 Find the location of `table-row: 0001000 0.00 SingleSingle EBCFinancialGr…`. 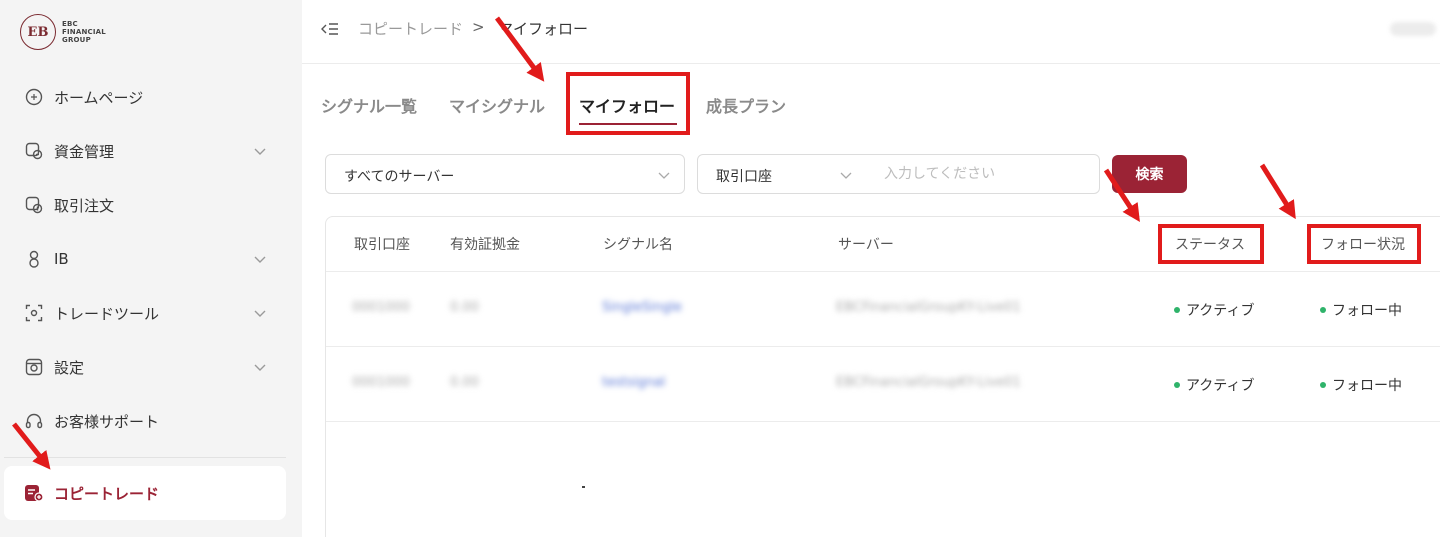

table-row: 0001000 0.00 SingleSingle EBCFinancialGr… is located at coordinates (883, 309).